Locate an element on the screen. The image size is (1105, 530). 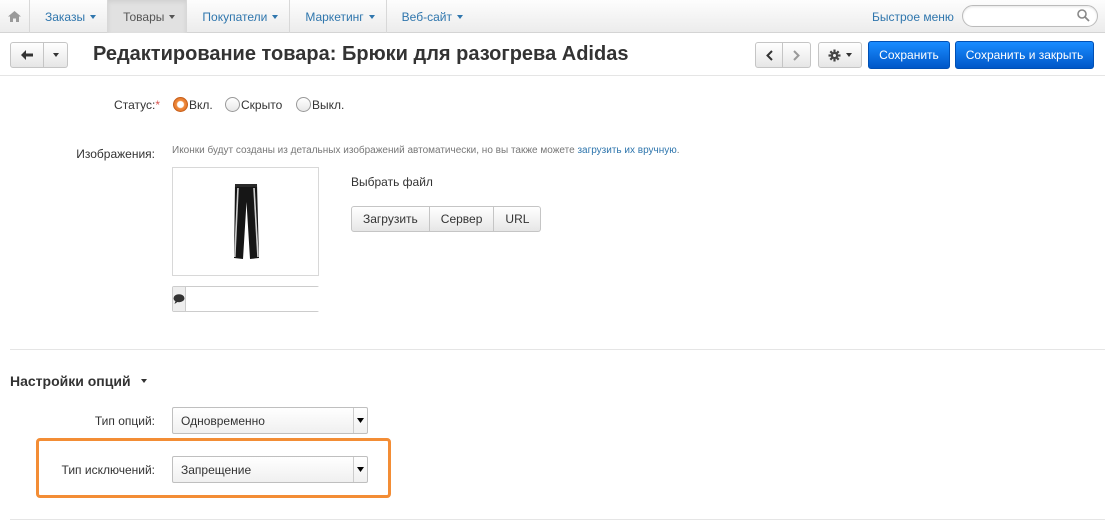
menu-customers: Покупатели is located at coordinates (239, 16).